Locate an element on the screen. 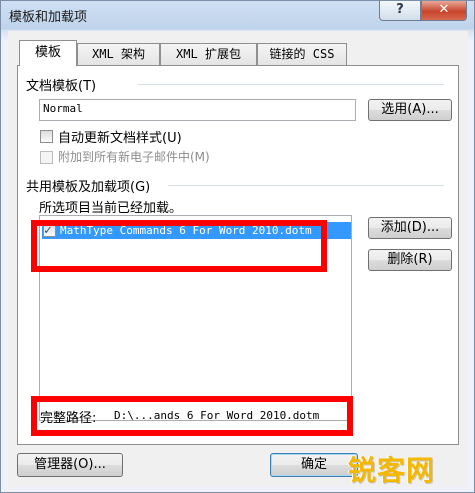 This screenshot has height=493, width=475. tab-xml-expansion-packs: XML 扩展包 is located at coordinates (208, 54).